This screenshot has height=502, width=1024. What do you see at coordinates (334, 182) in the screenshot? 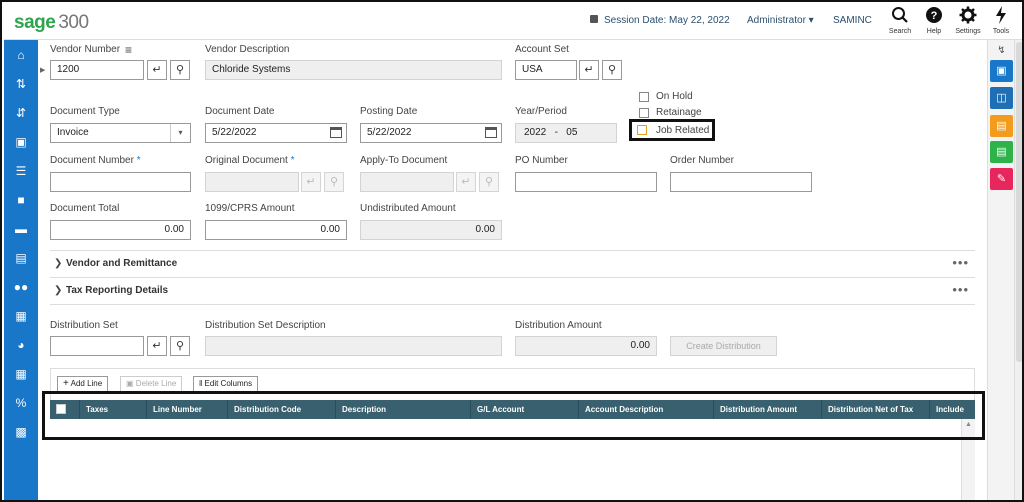
I see `original-finder-icon: ⚲` at bounding box center [334, 182].